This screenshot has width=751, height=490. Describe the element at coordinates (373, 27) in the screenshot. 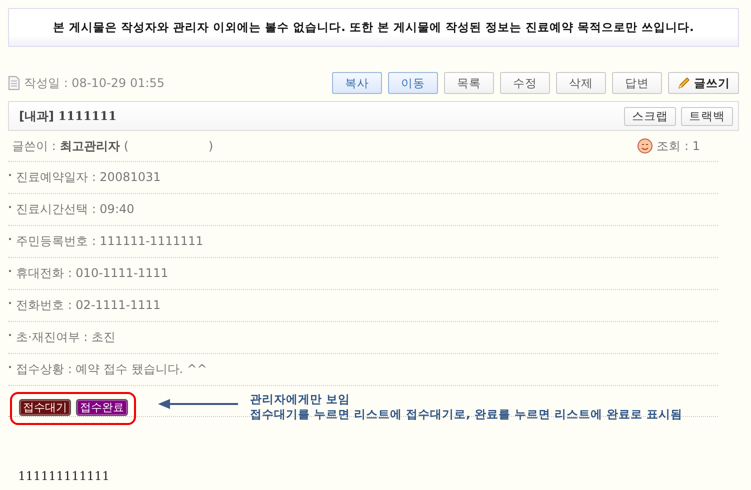

I see `notice-banner: 본 게시물은 작성자와 관리자 이외에는 볼수 없습니다. 또한 본 게시물에 작성된 정보는 진료예약 목적으로만 쓰입니다.` at that location.